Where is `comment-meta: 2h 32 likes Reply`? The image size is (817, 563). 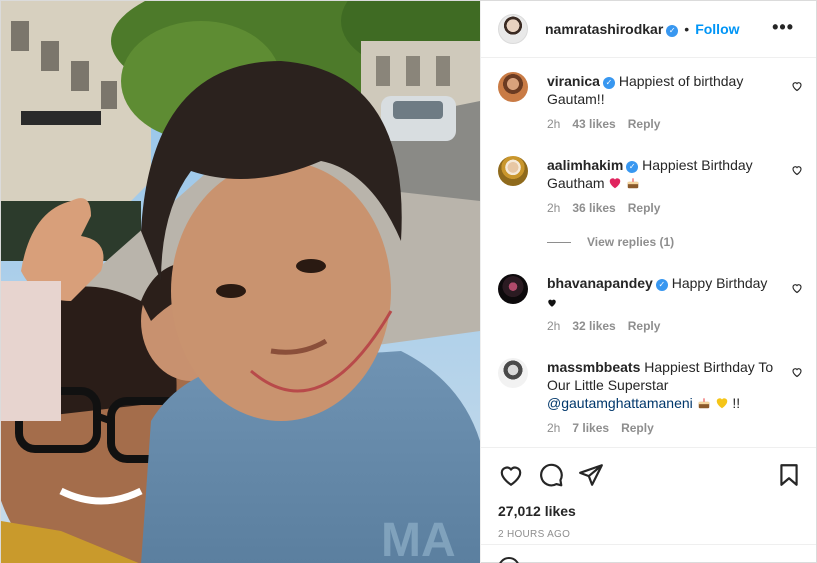
comment-meta: 2h 32 likes Reply is located at coordinates (609, 326).